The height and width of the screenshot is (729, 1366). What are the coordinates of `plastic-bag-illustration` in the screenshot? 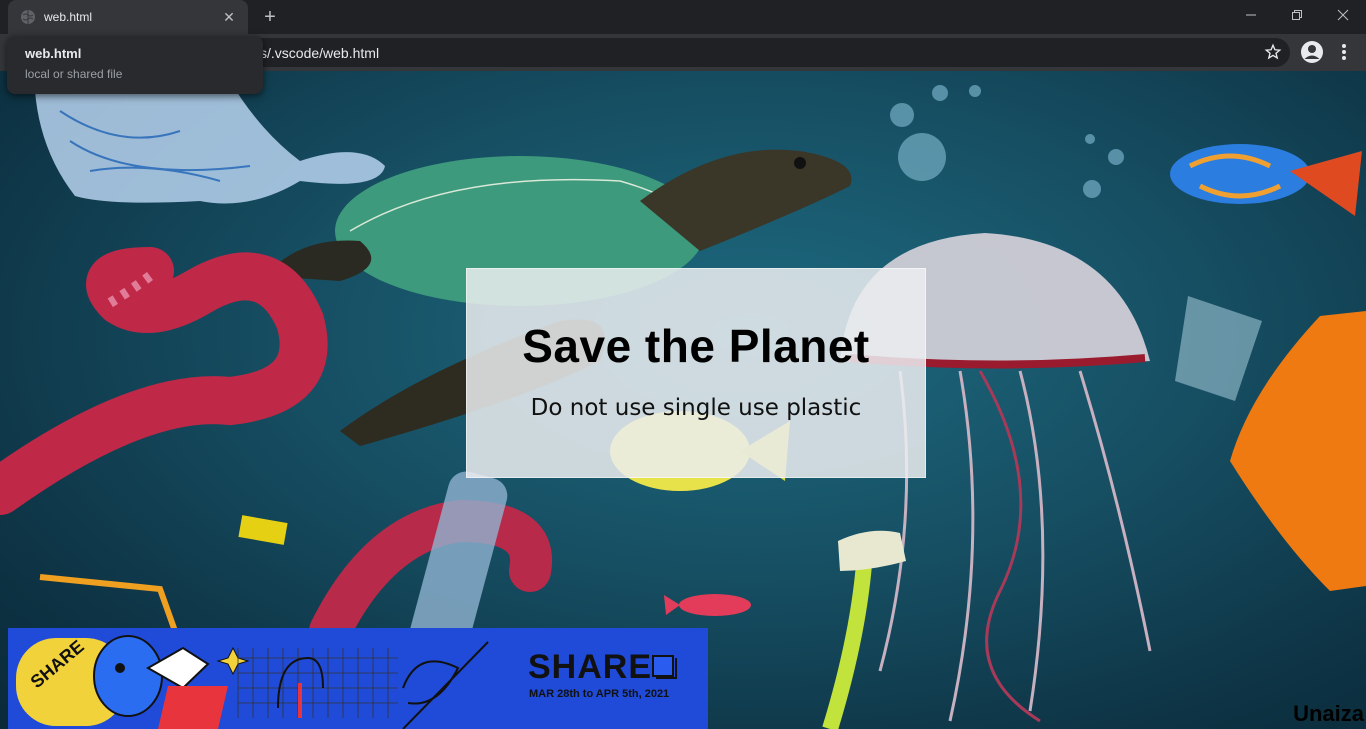 It's located at (210, 142).